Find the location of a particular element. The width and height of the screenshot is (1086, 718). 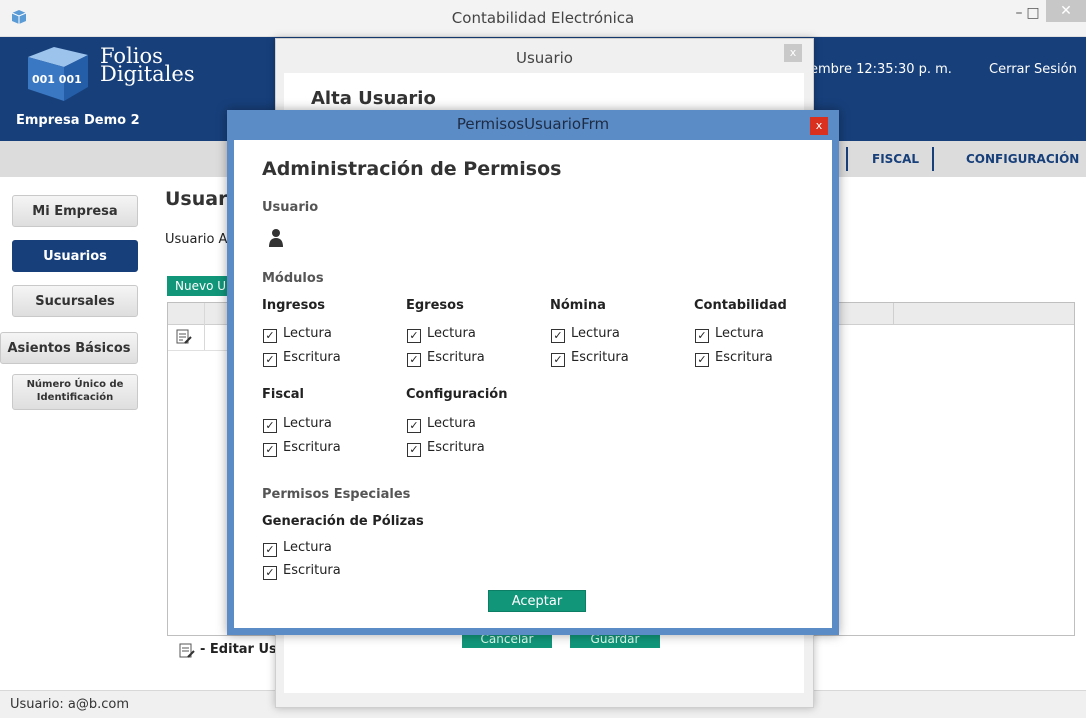

sidebar-item-usuarios: Usuarios is located at coordinates (75, 256).